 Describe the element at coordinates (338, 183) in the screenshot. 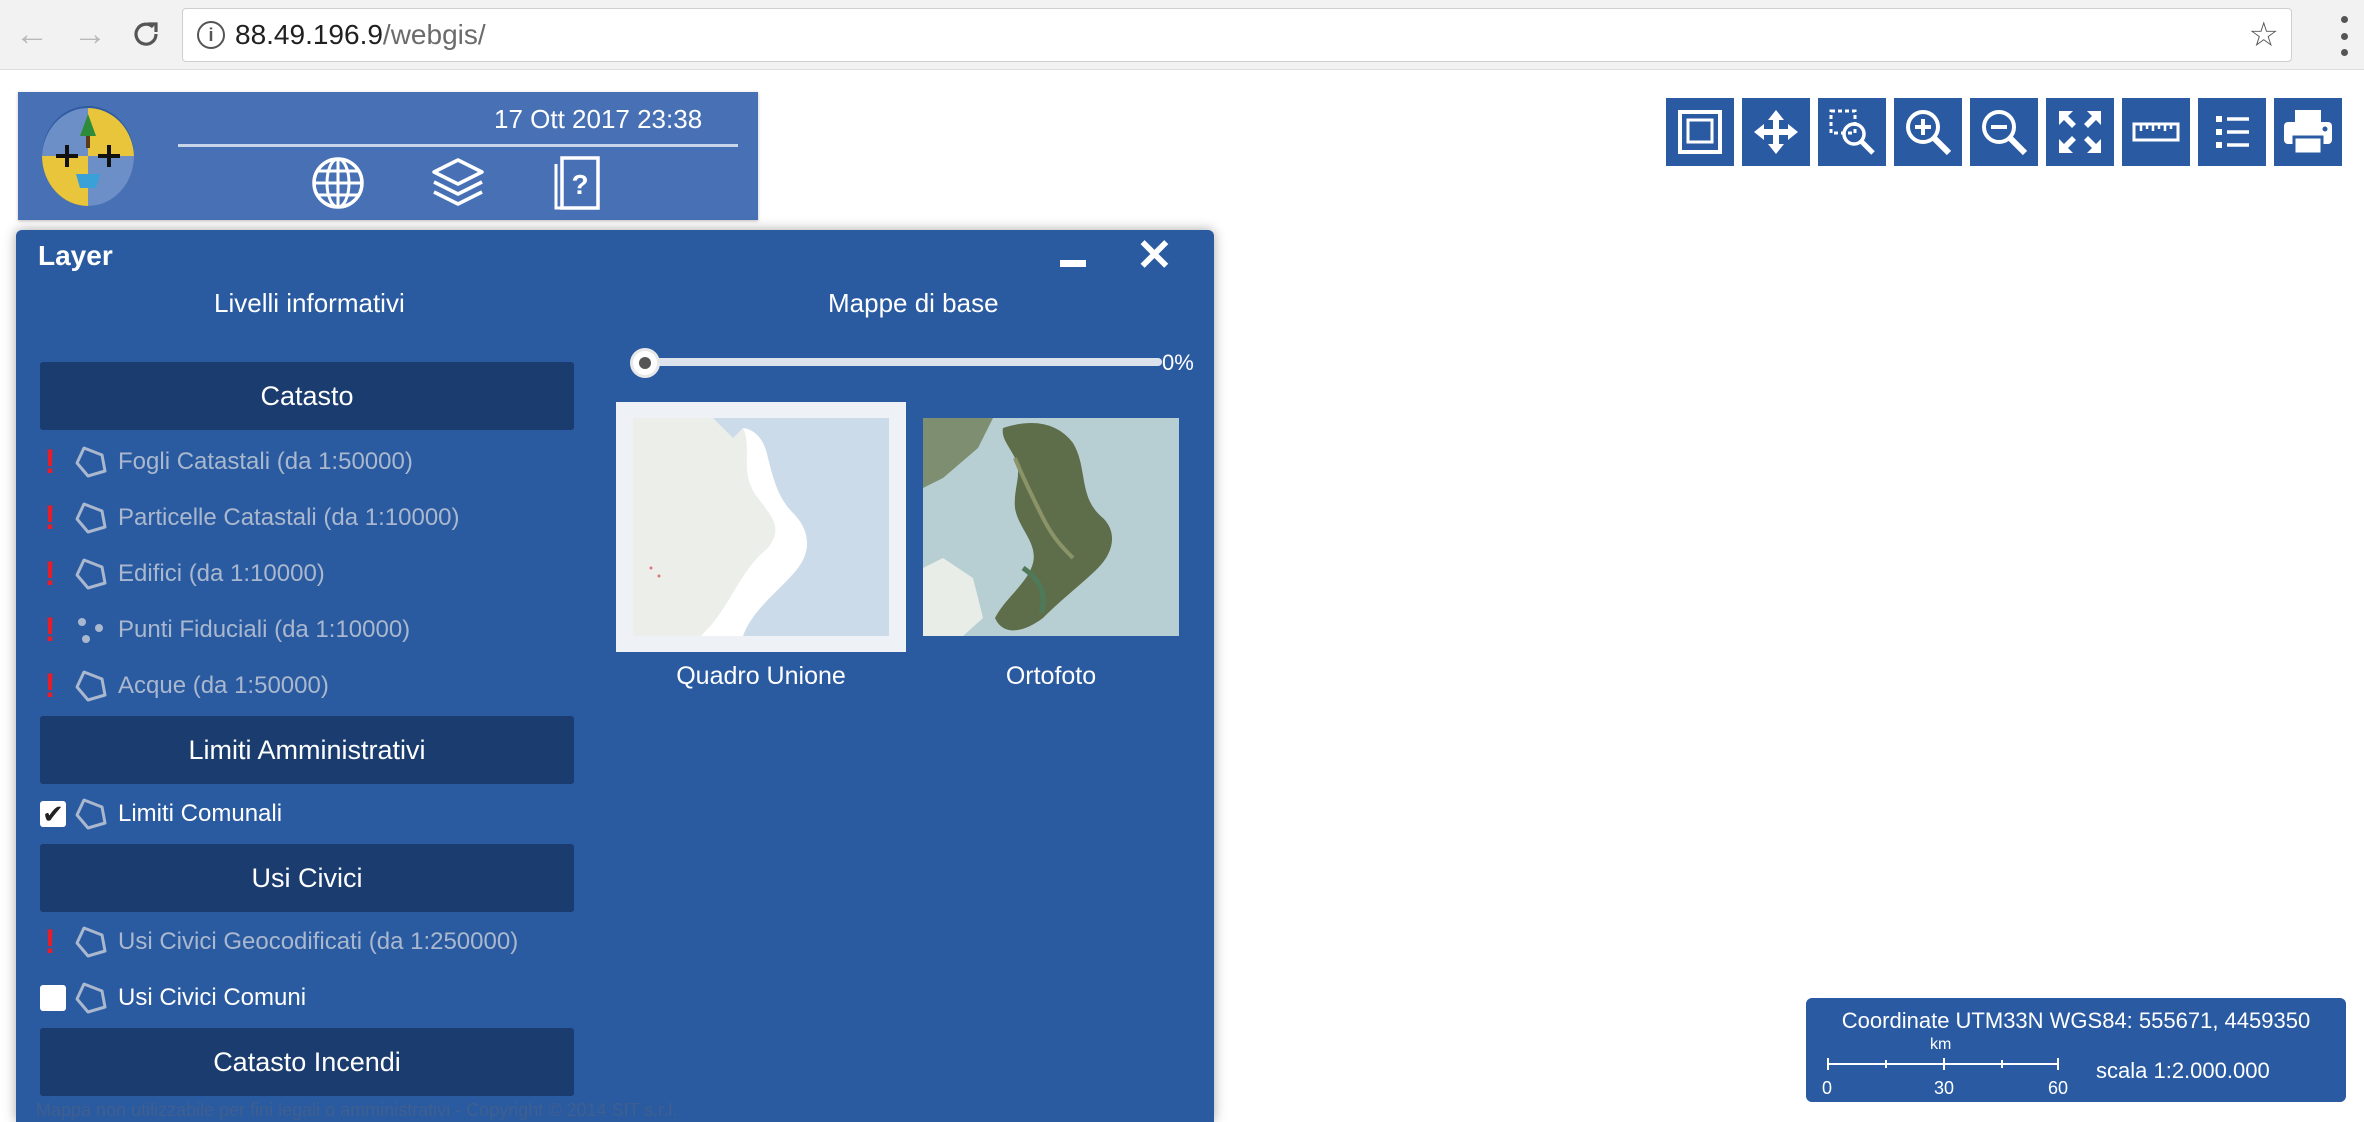

I see `globe-icon` at that location.